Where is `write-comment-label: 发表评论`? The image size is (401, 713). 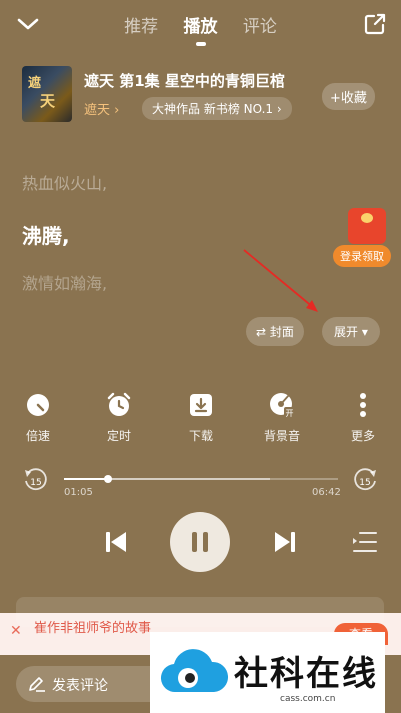
write-comment-label: 发表评论 is located at coordinates (80, 686).